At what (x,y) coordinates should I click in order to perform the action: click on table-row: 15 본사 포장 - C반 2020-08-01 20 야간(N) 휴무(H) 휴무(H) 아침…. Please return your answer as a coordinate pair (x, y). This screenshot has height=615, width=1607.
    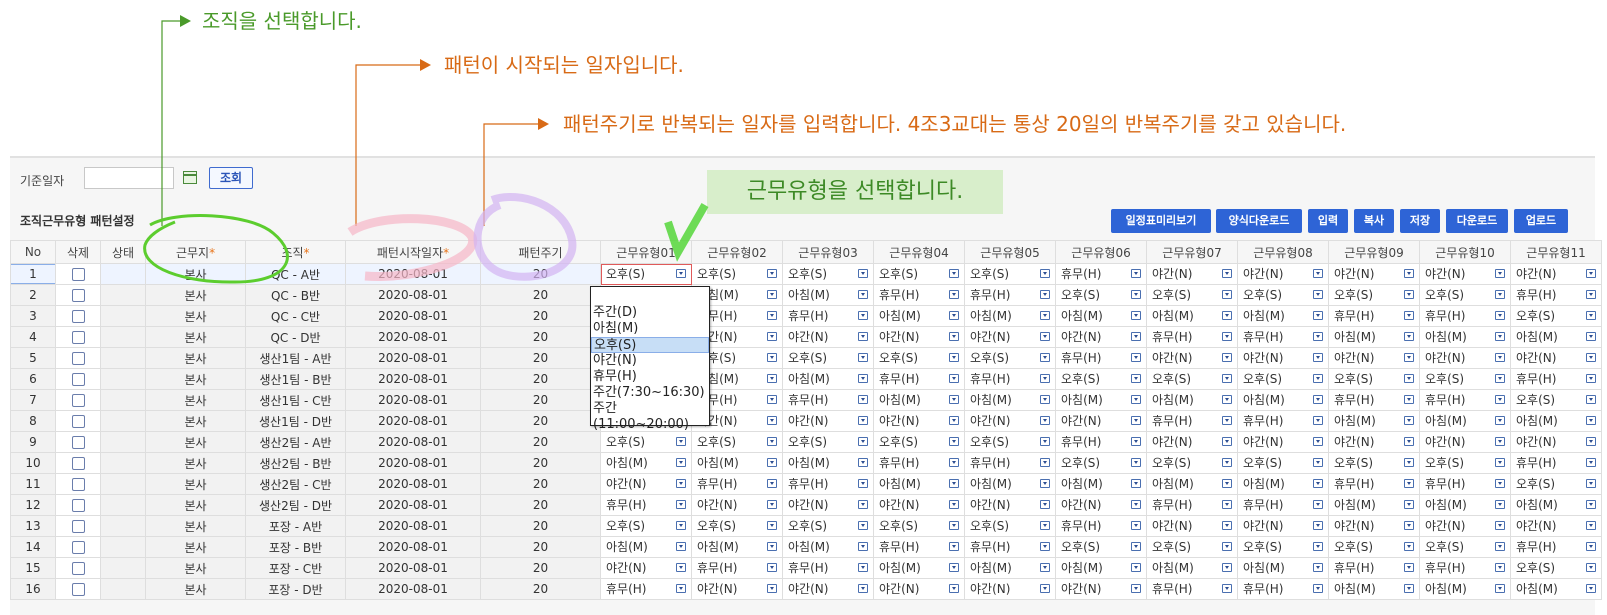
    Looking at the image, I should click on (806, 568).